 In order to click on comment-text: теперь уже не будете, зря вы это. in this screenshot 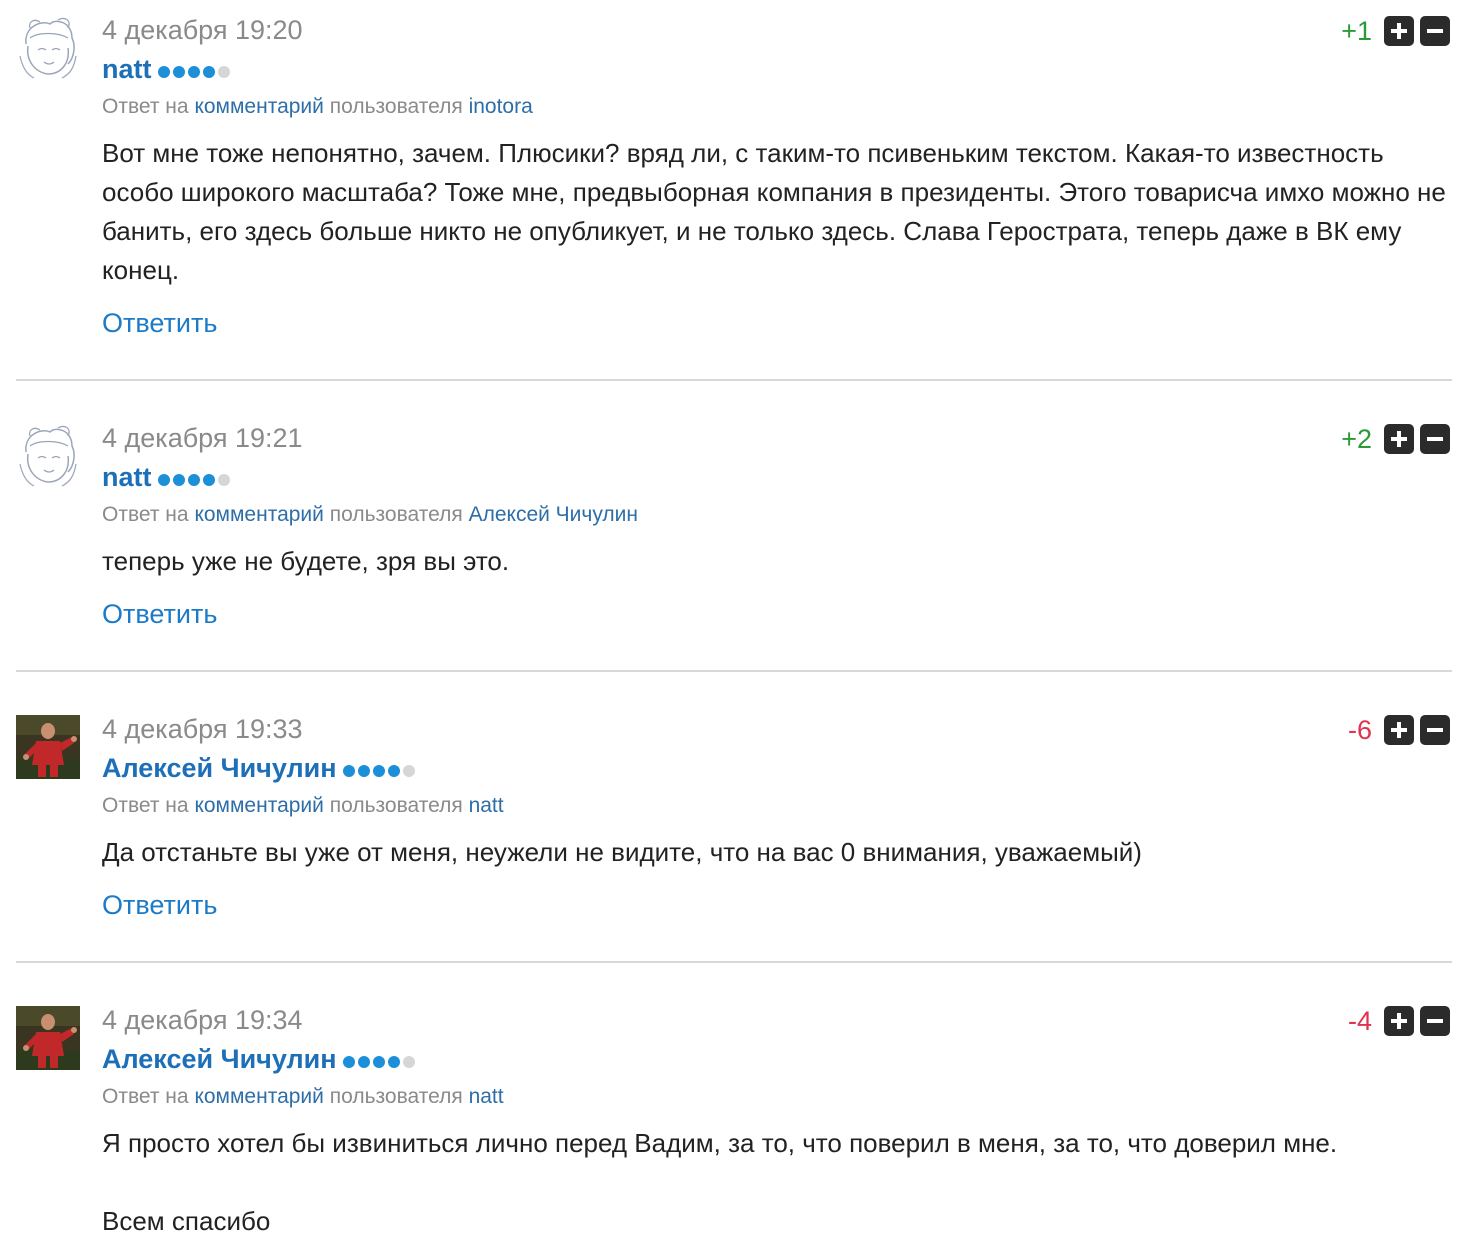, I will do `click(306, 561)`.